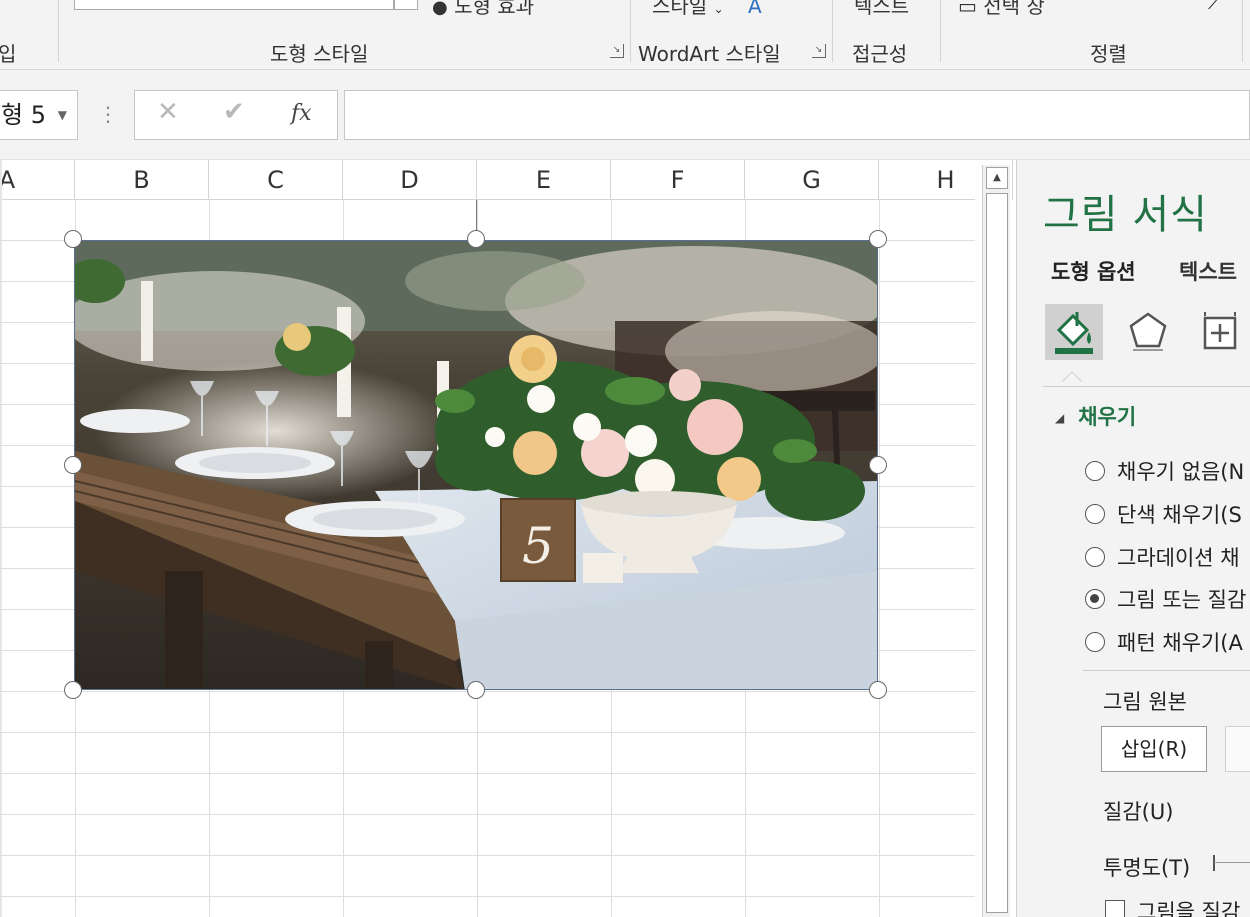 The width and height of the screenshot is (1250, 917). What do you see at coordinates (406, 5) in the screenshot?
I see `shape-style-gallery-more` at bounding box center [406, 5].